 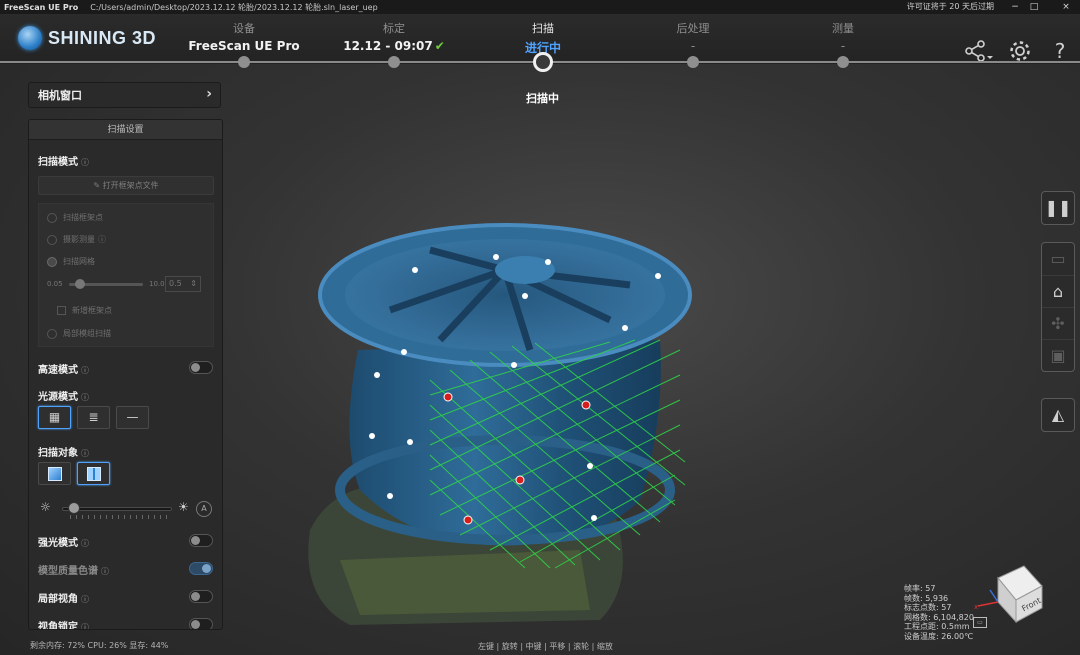 I want to click on step-value: FreeScan UE Pro, so click(x=244, y=46).